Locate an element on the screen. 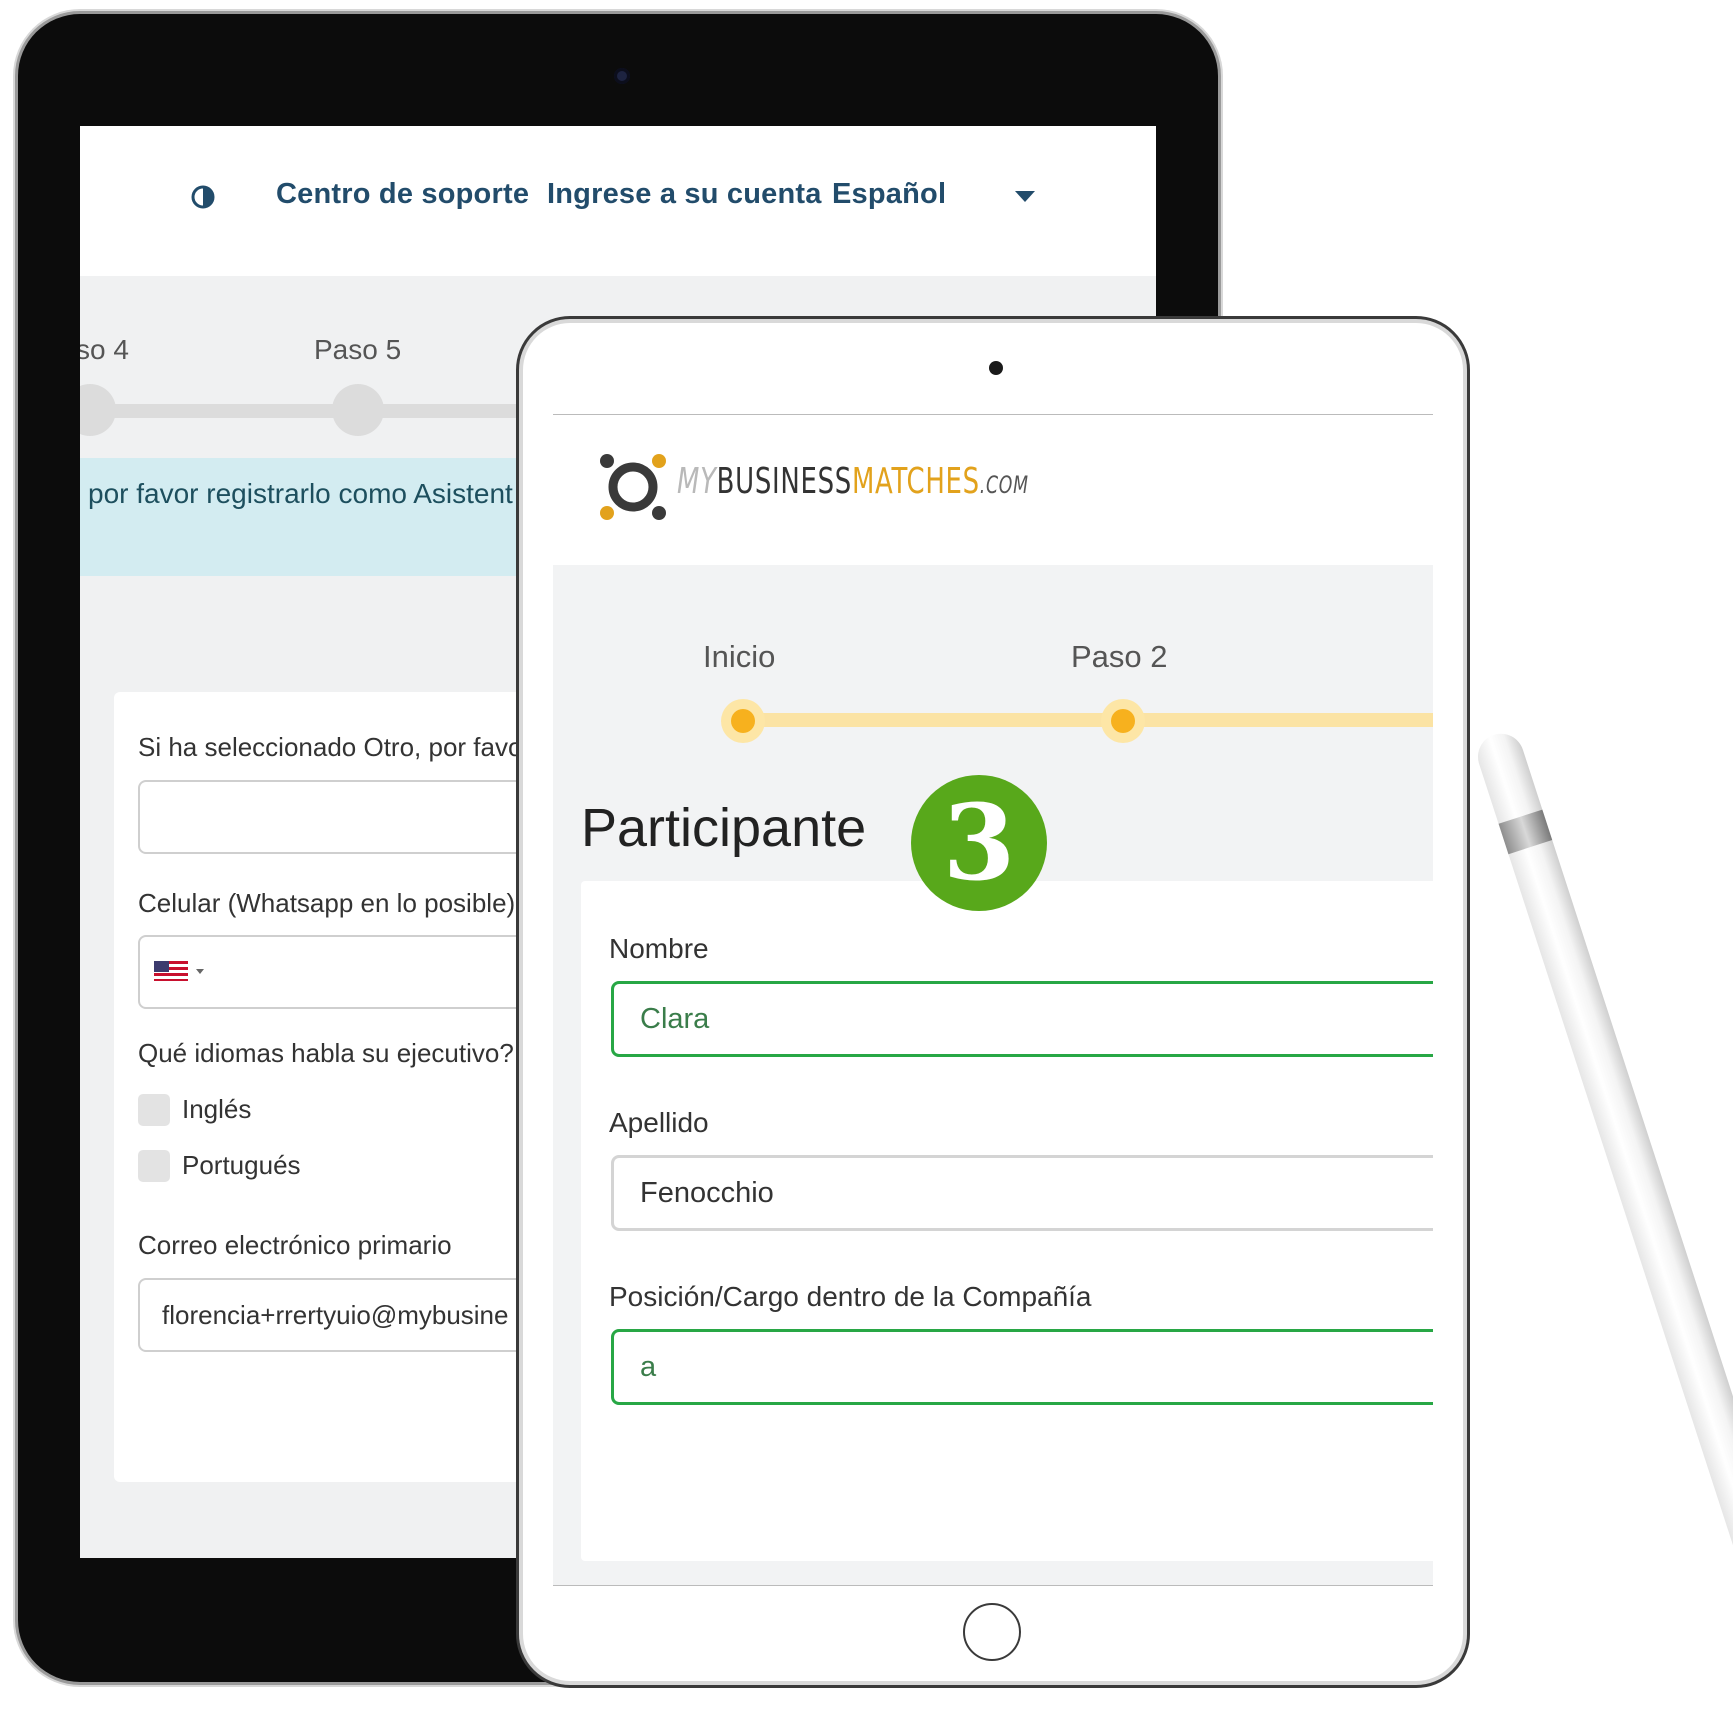 The image size is (1733, 1712). step-label-start: Inicio is located at coordinates (739, 656).